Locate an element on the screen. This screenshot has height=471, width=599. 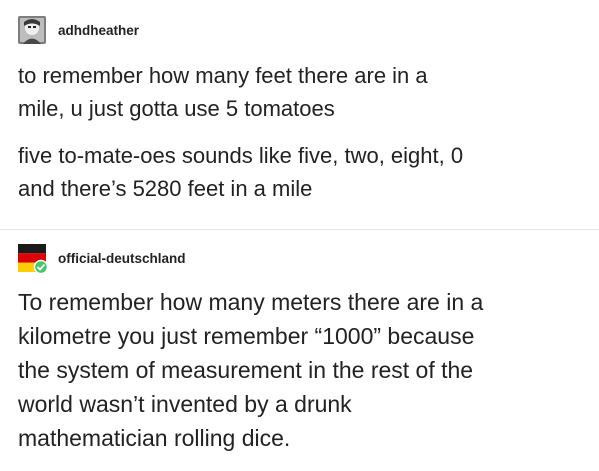
post-text-line: mathematician rolling dice. is located at coordinates (154, 438).